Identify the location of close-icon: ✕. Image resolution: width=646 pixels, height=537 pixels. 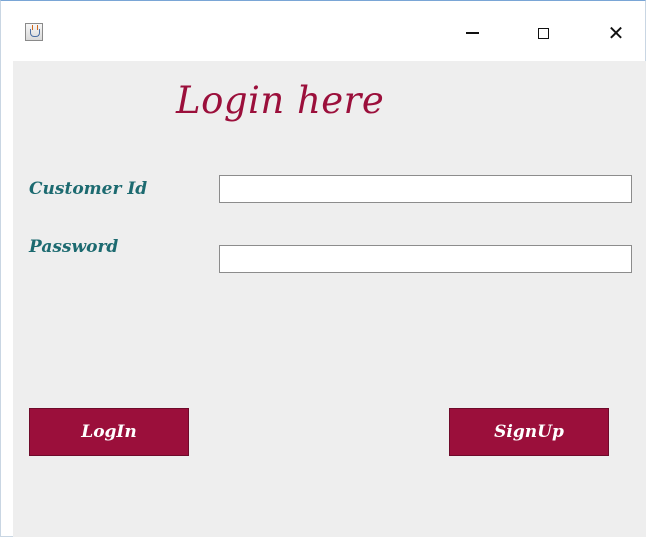
(616, 33).